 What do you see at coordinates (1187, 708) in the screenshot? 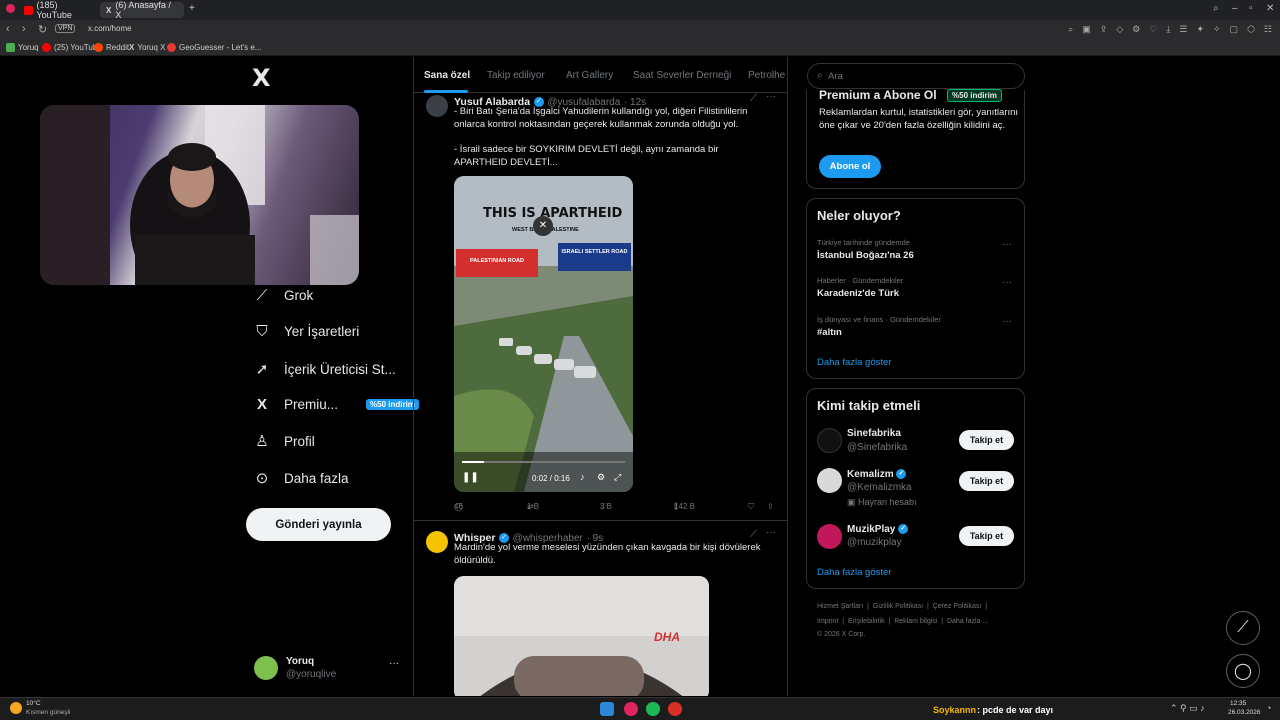
I see `tray-icons: ⌃ ⚲ ▭ ♪` at bounding box center [1187, 708].